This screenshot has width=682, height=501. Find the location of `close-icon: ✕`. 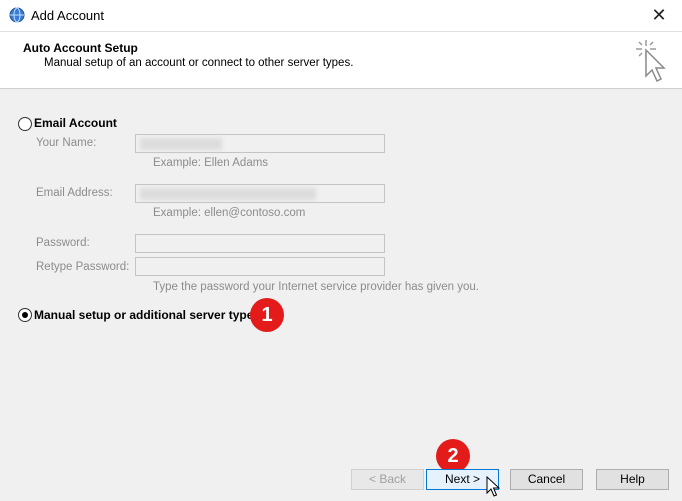

close-icon: ✕ is located at coordinates (659, 15).